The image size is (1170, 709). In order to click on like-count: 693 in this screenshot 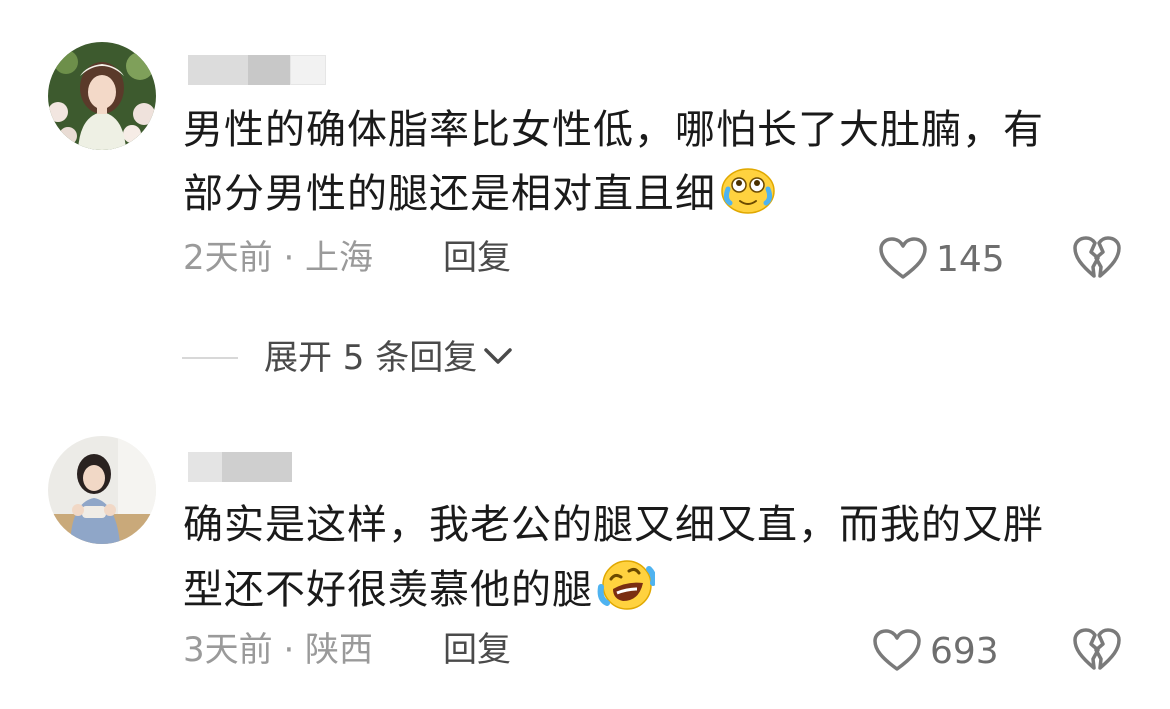, I will do `click(964, 651)`.